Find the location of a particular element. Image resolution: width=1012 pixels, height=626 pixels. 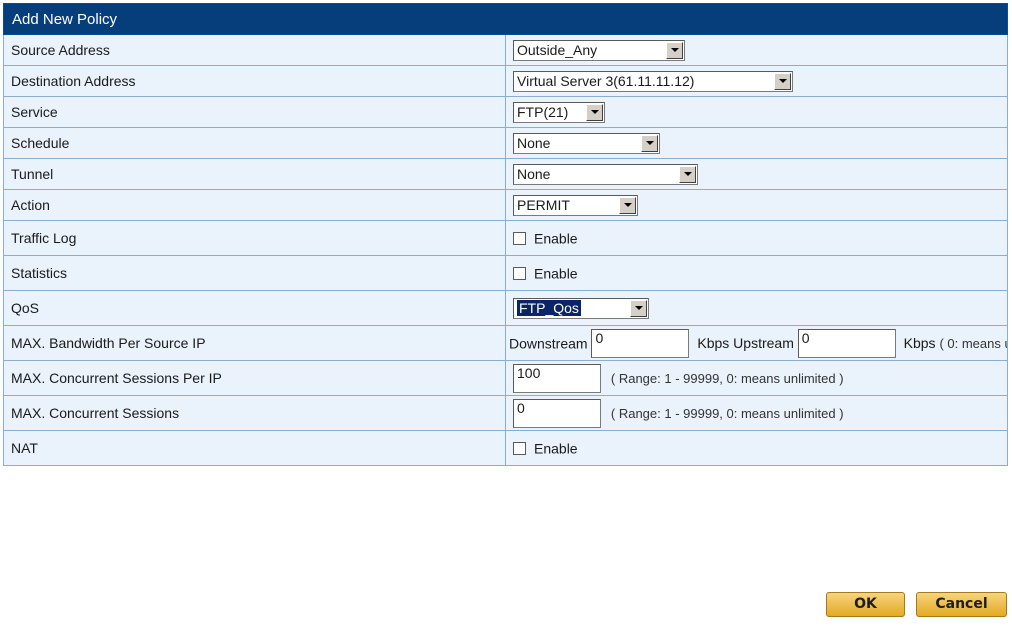

schedule-value: None is located at coordinates (534, 143).